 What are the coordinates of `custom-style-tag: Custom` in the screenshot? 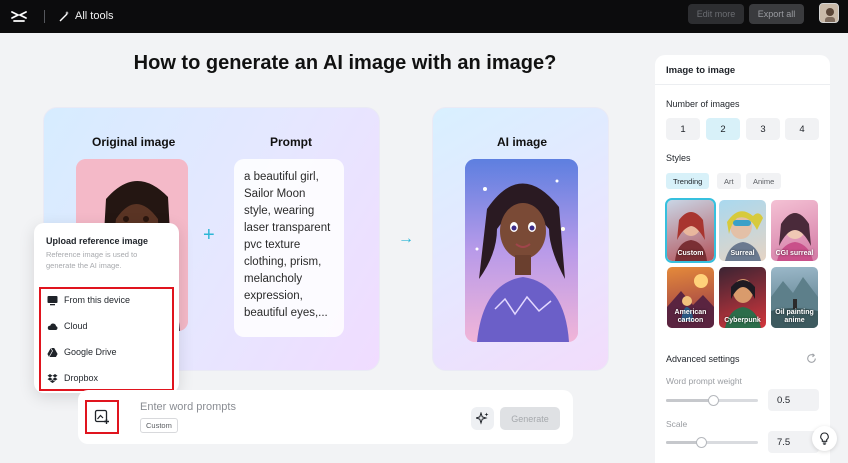 It's located at (159, 425).